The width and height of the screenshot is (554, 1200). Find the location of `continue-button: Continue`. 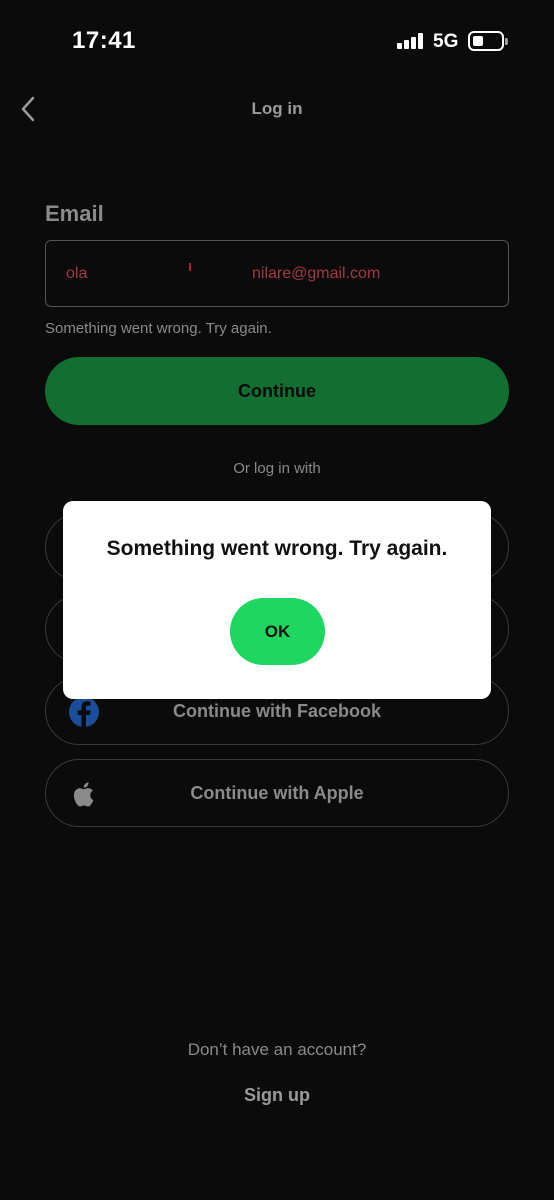

continue-button: Continue is located at coordinates (277, 391).